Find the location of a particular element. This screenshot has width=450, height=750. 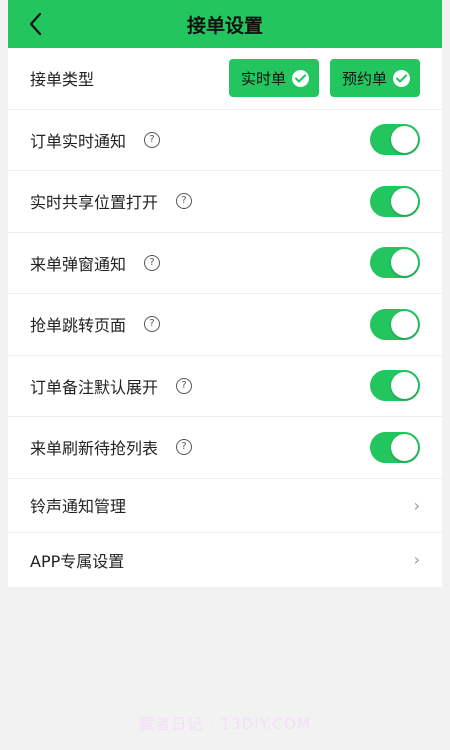

toggle-row-realtime-notify: 订单实时通知 ? is located at coordinates (225, 140).